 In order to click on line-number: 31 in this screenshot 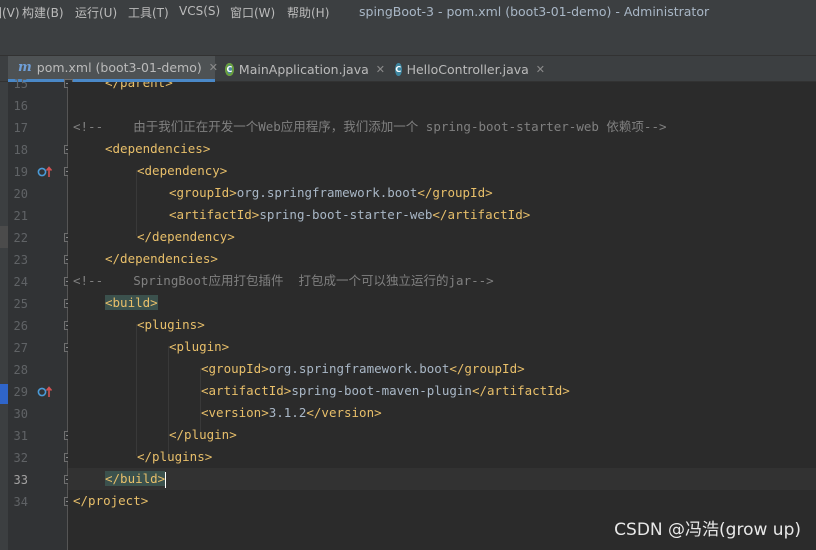, I will do `click(20, 436)`.